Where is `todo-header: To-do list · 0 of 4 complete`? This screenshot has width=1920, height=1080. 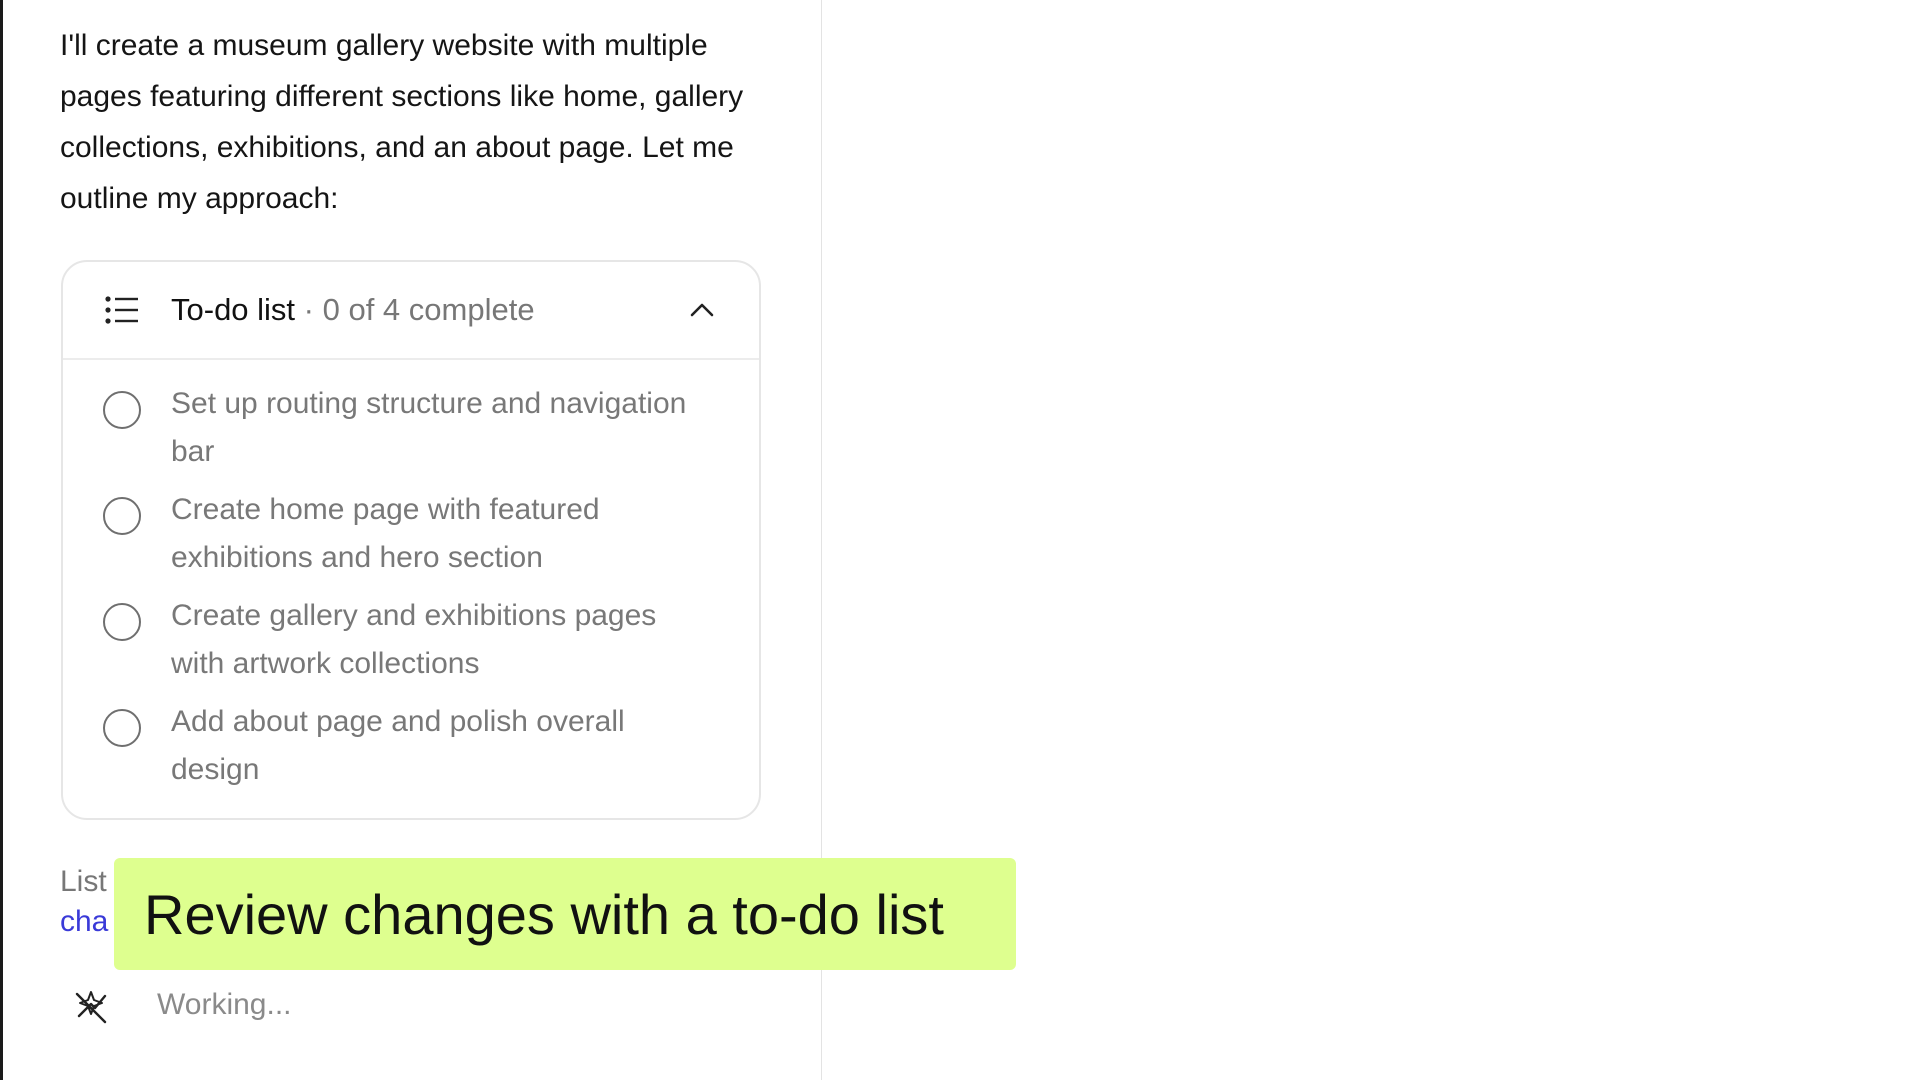
todo-header: To-do list · 0 of 4 complete is located at coordinates (411, 311).